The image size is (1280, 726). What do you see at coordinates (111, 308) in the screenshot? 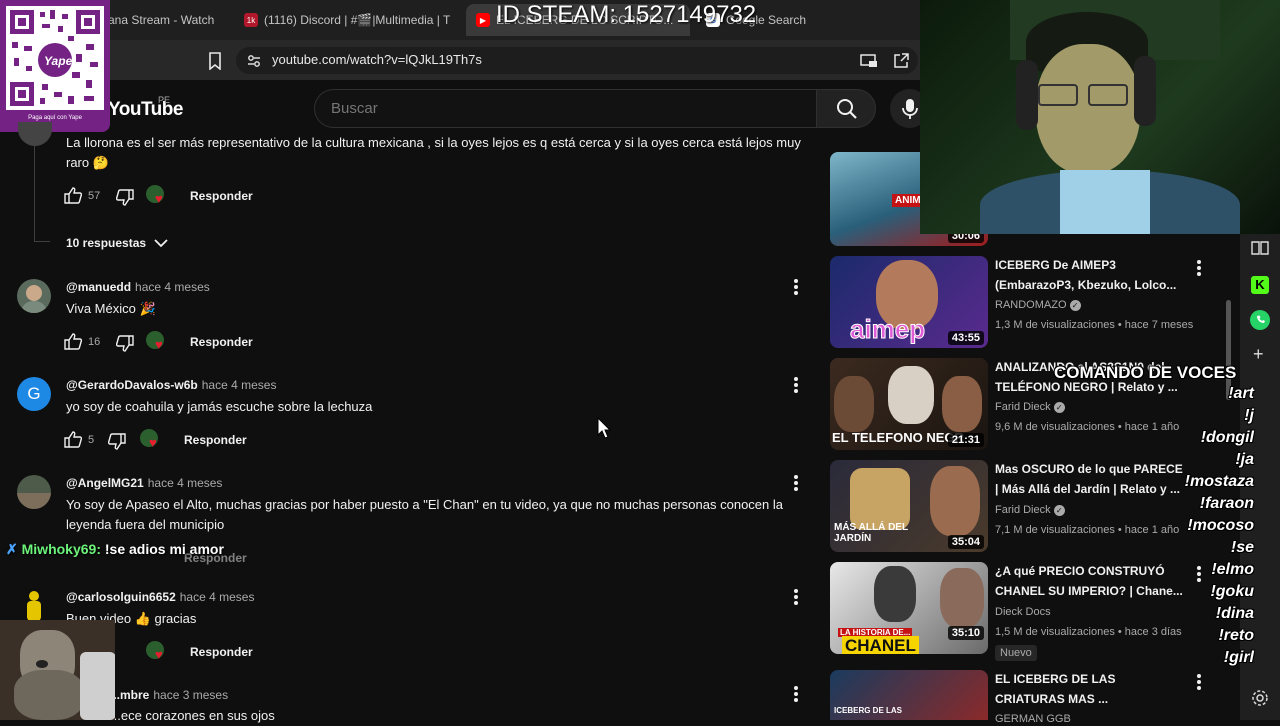
I see `comment-text: Viva México 🎉` at bounding box center [111, 308].